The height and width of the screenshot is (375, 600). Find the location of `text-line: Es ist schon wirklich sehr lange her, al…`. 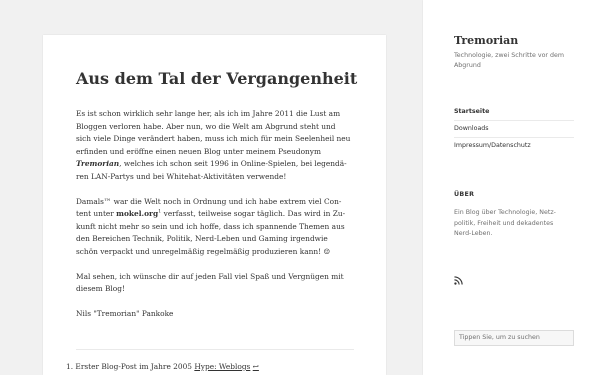

text-line: Es ist schon wirklich sehr lange her, al… is located at coordinates (208, 113).